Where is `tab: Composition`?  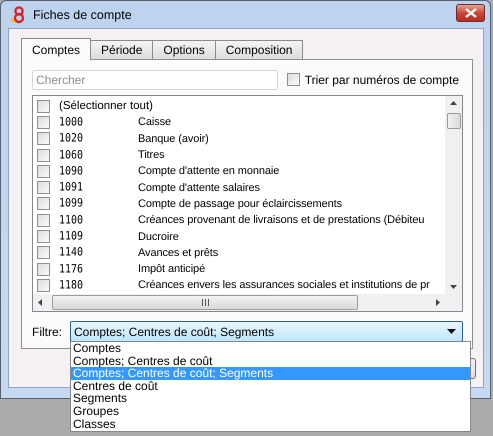 tab: Composition is located at coordinates (259, 49).